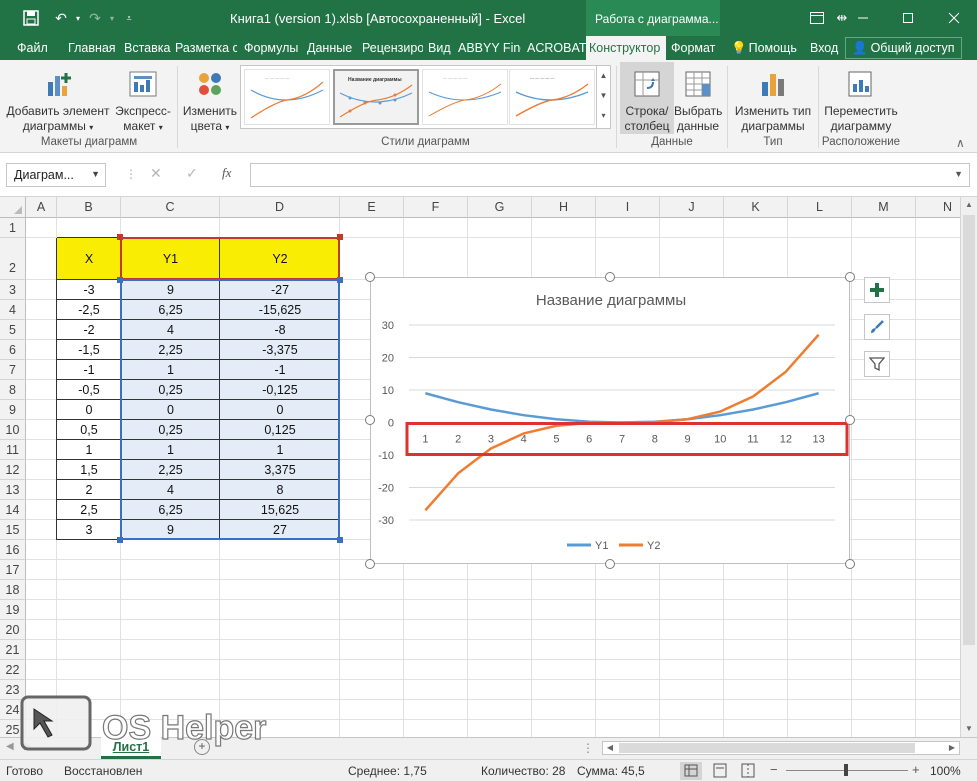  What do you see at coordinates (781, 748) in the screenshot?
I see `horizontal-scrollbar: ◀ ▶` at bounding box center [781, 748].